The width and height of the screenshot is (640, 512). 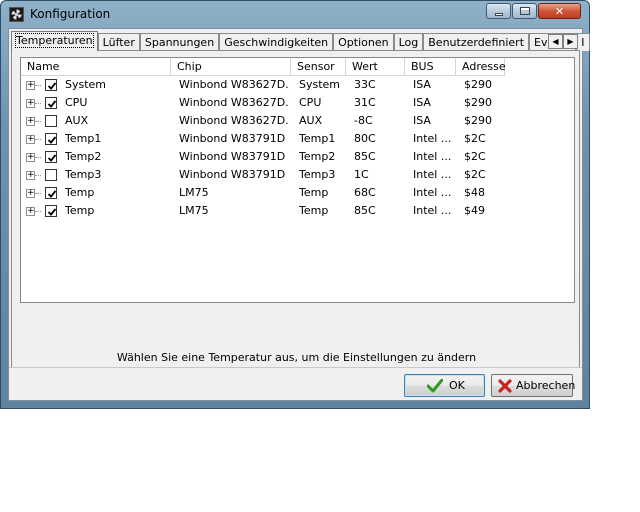 What do you see at coordinates (365, 84) in the screenshot?
I see `cell-wert: 33C` at bounding box center [365, 84].